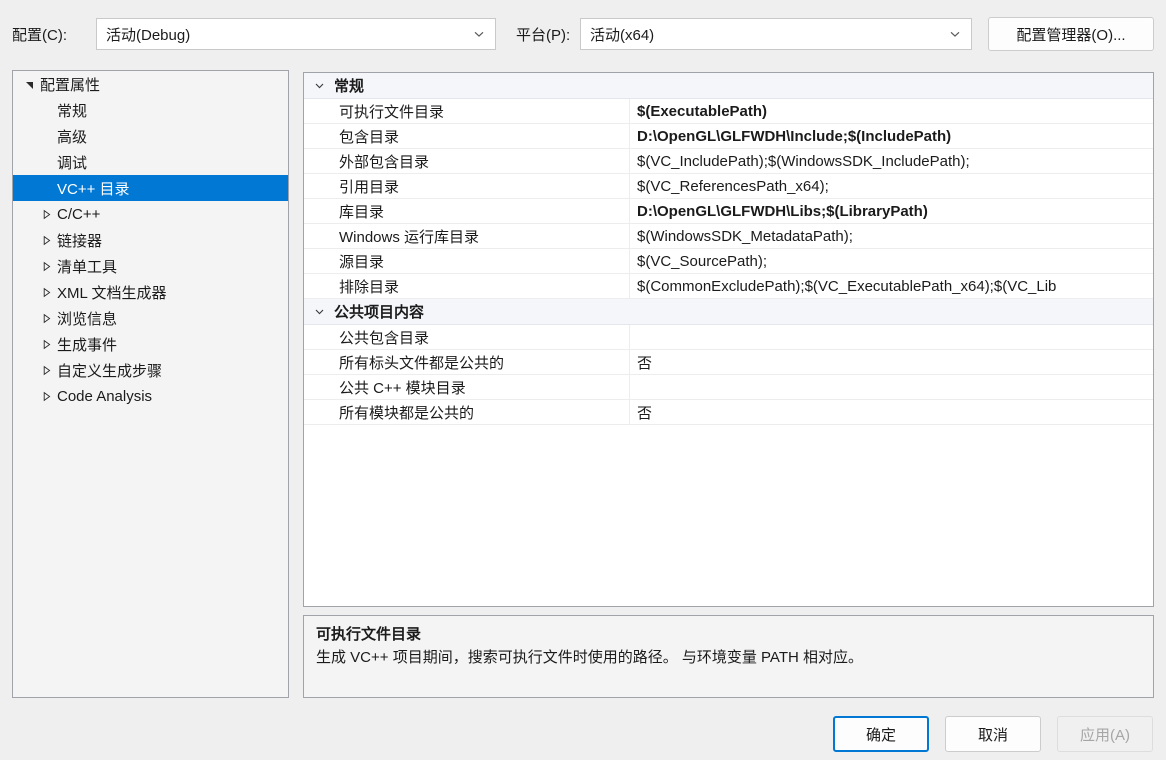 This screenshot has height=760, width=1166. I want to click on tree-item-label: Code Analysis, so click(105, 396).